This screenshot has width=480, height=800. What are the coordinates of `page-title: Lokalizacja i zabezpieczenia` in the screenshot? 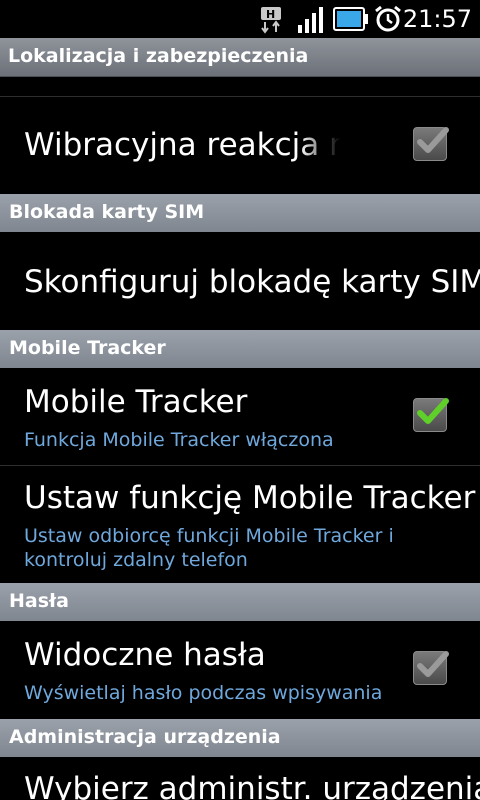 It's located at (158, 56).